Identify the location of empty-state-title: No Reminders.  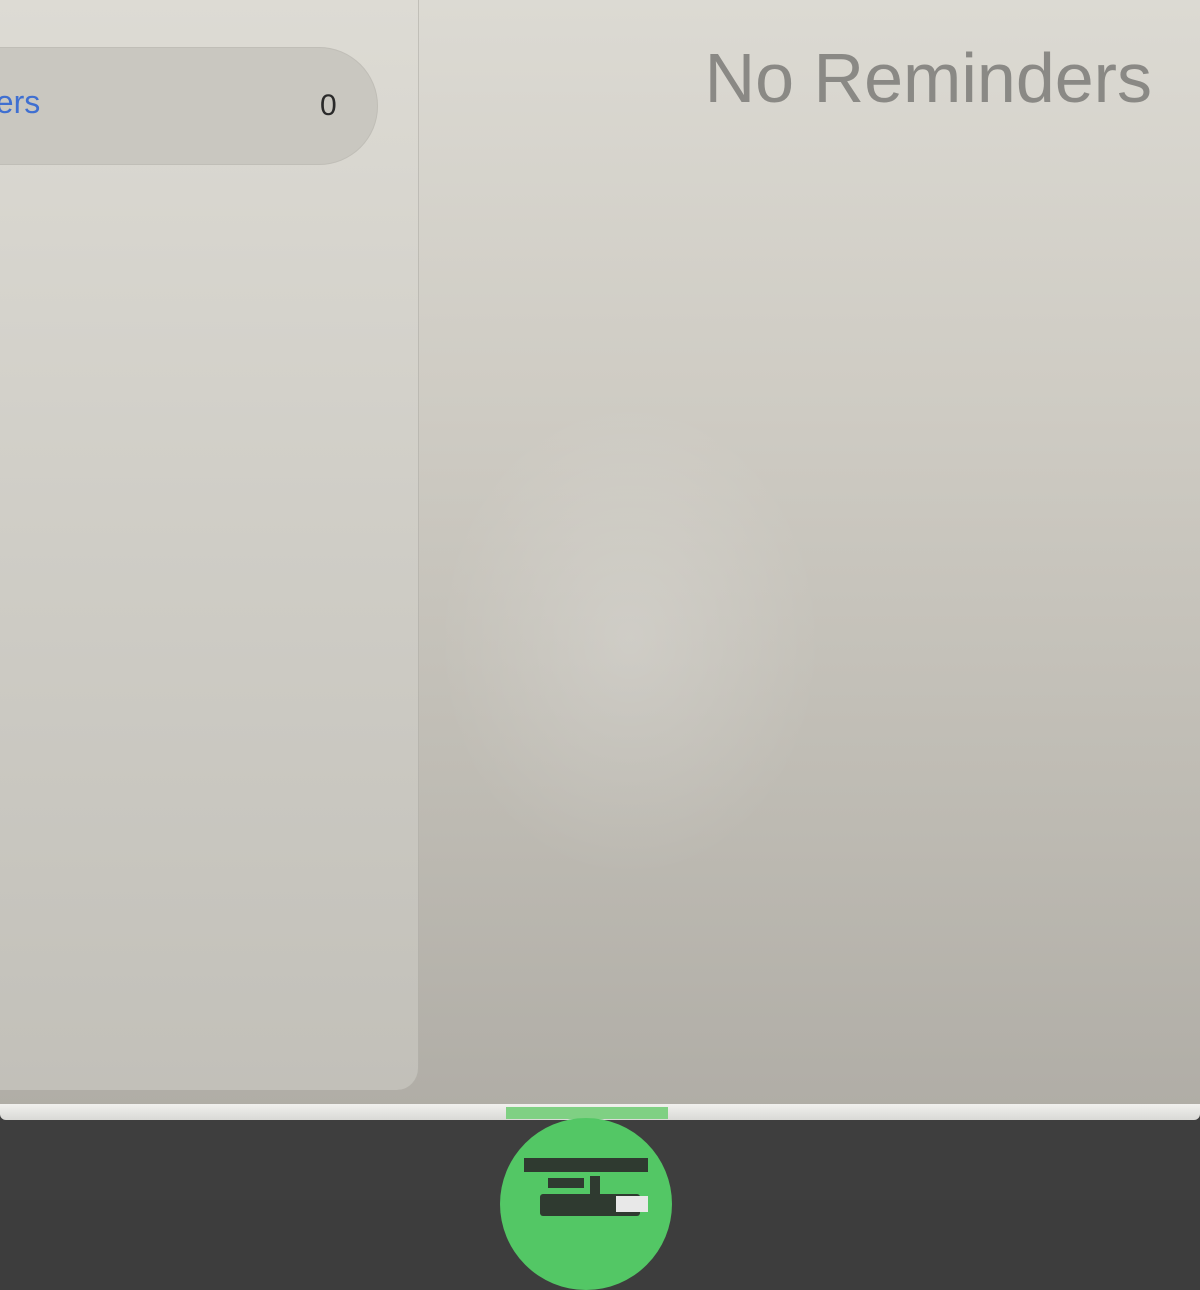
(928, 78).